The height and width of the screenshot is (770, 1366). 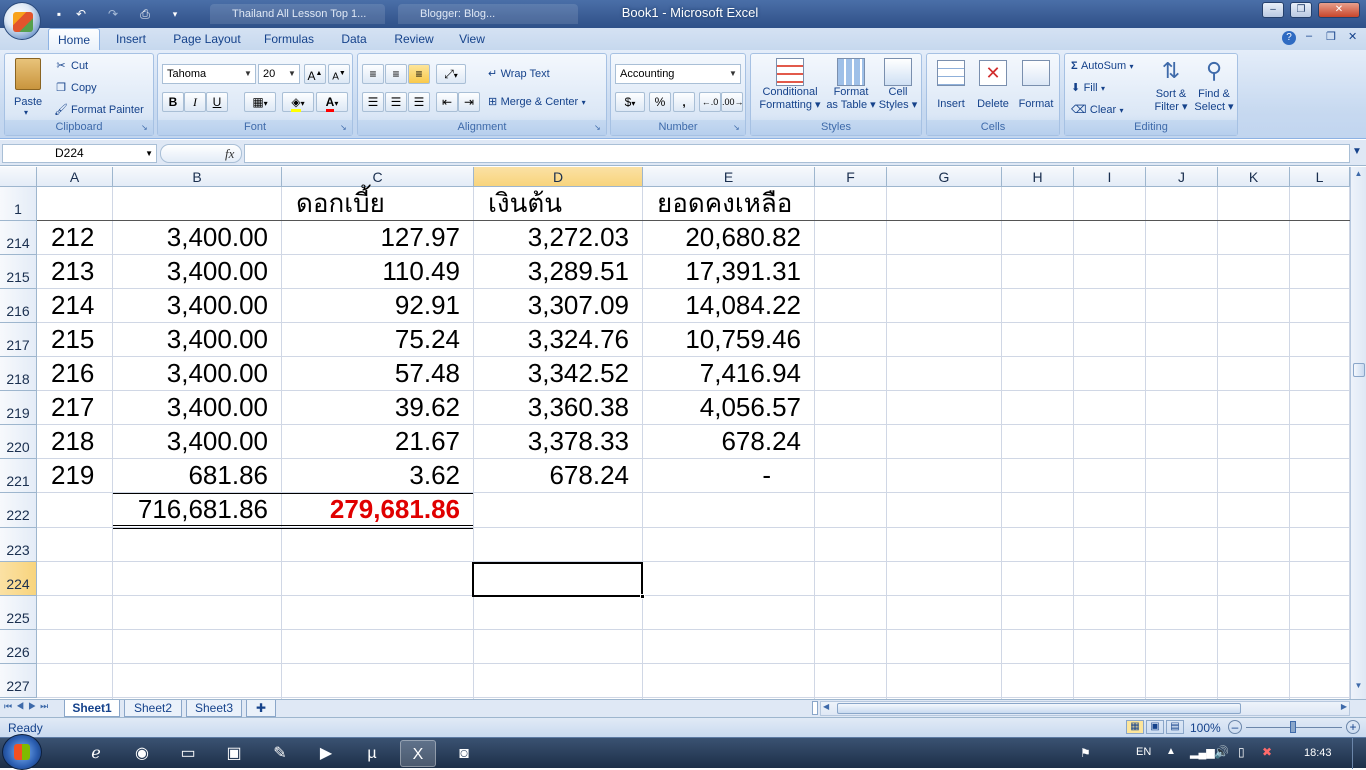 What do you see at coordinates (729, 441) in the screenshot?
I see `cell-balance: 678.24` at bounding box center [729, 441].